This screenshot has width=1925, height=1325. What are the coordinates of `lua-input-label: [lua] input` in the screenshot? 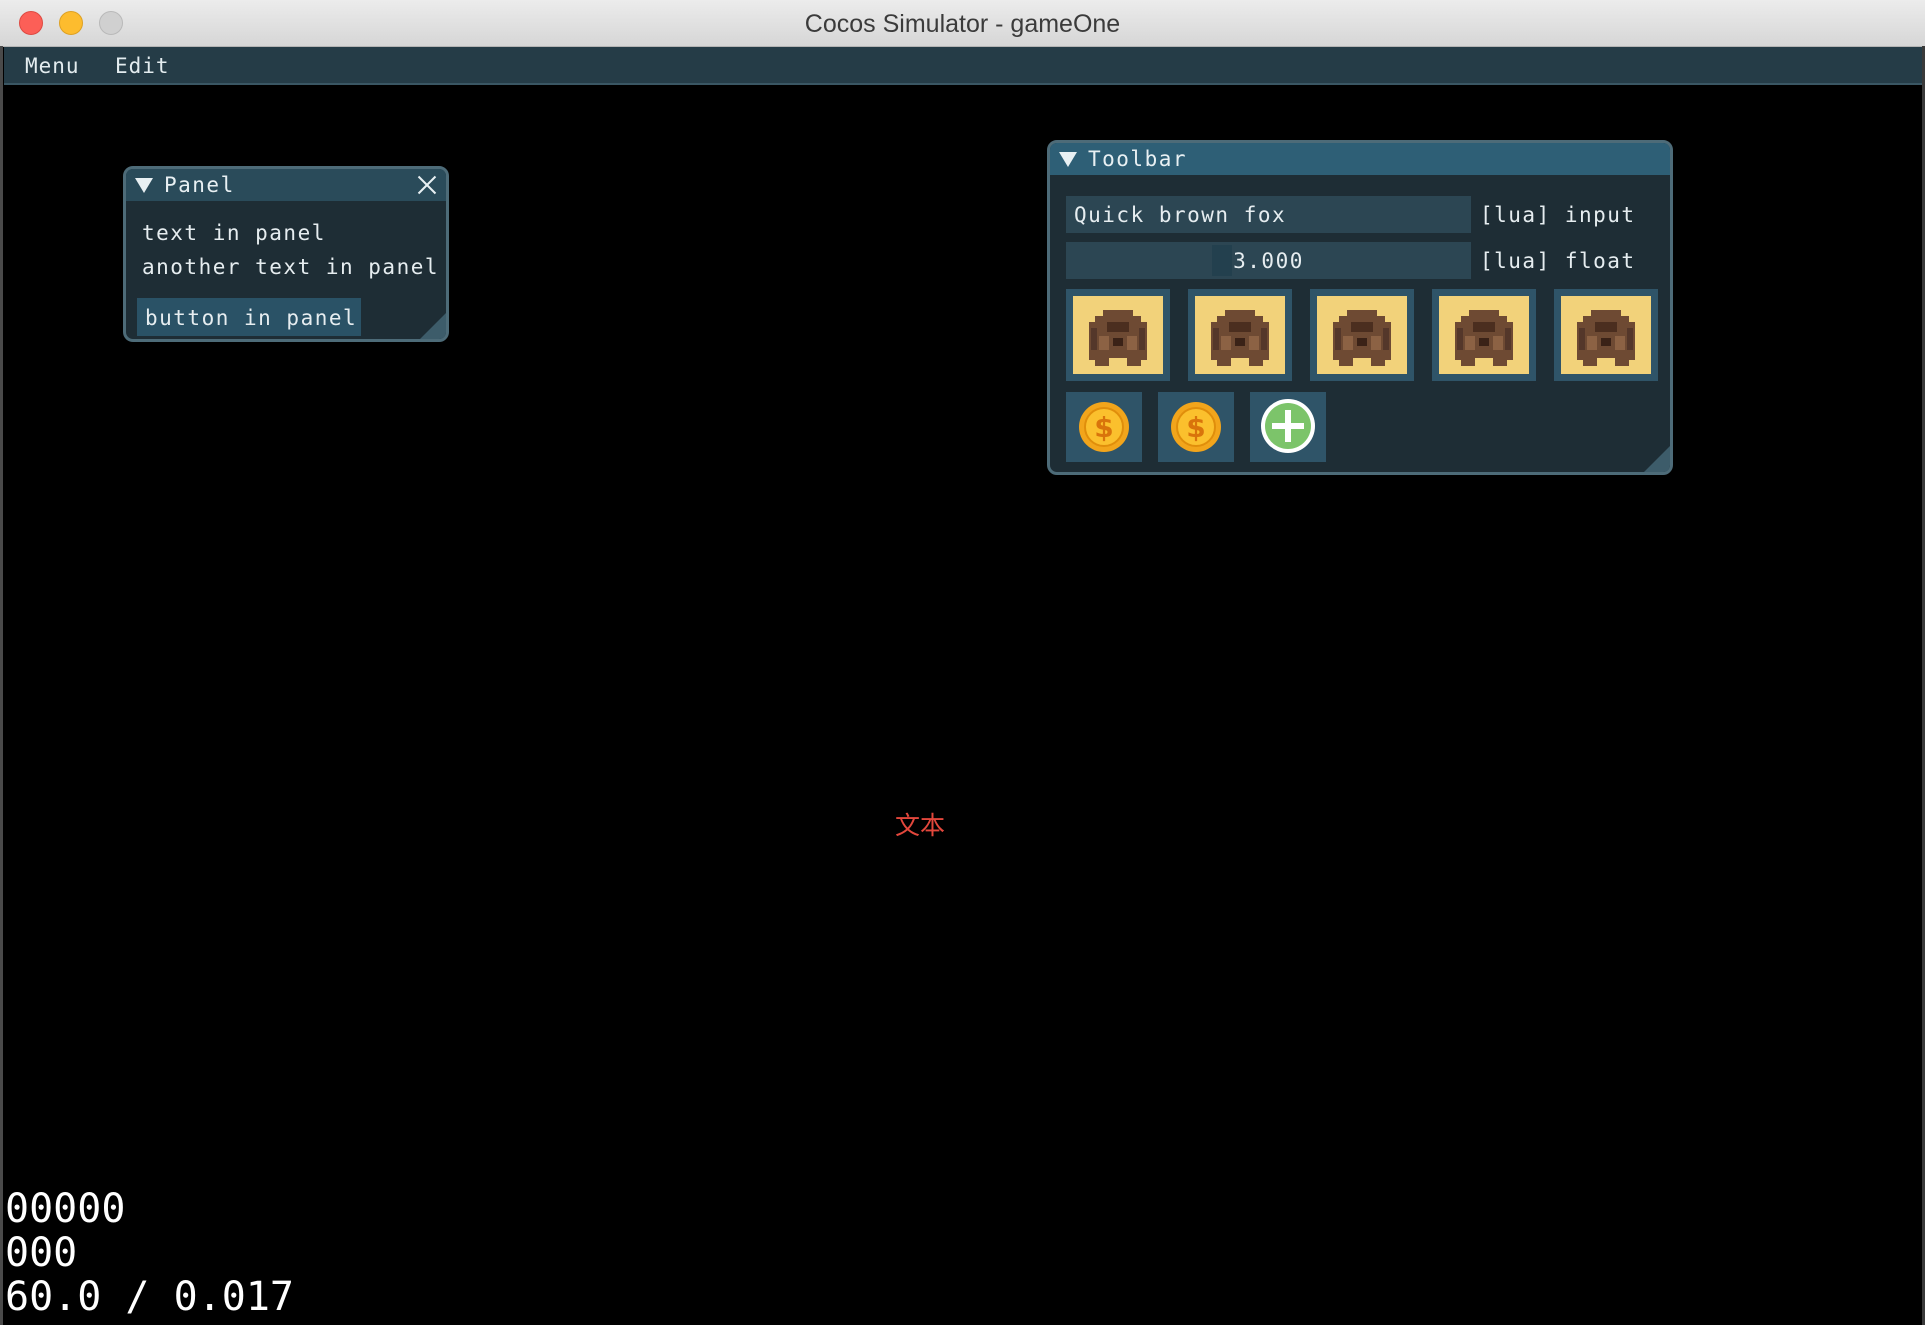 It's located at (1558, 215).